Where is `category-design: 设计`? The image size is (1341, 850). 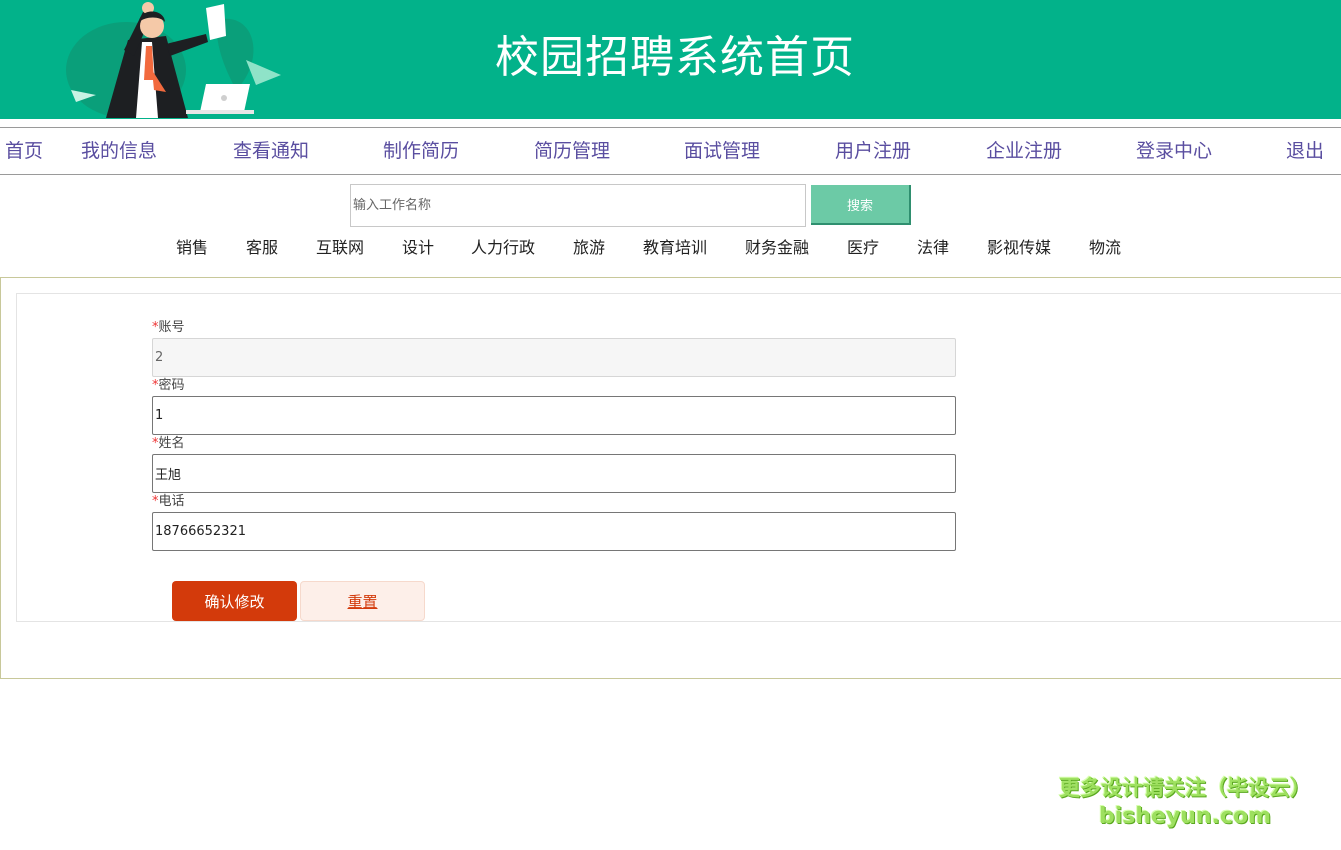 category-design: 设计 is located at coordinates (418, 248).